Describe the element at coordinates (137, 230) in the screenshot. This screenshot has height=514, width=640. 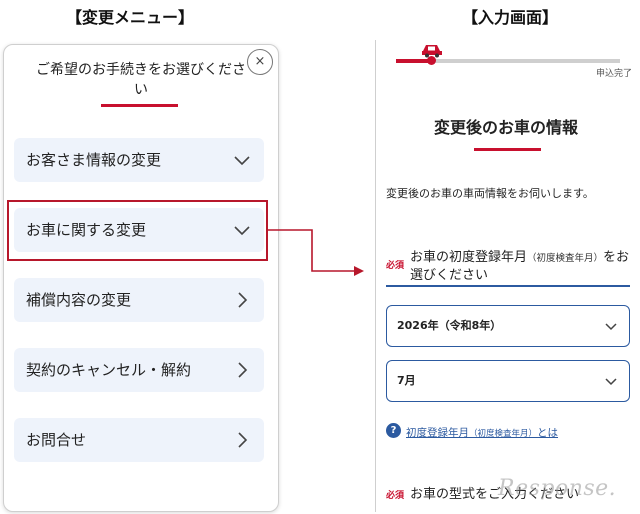
I see `highlight-box` at that location.